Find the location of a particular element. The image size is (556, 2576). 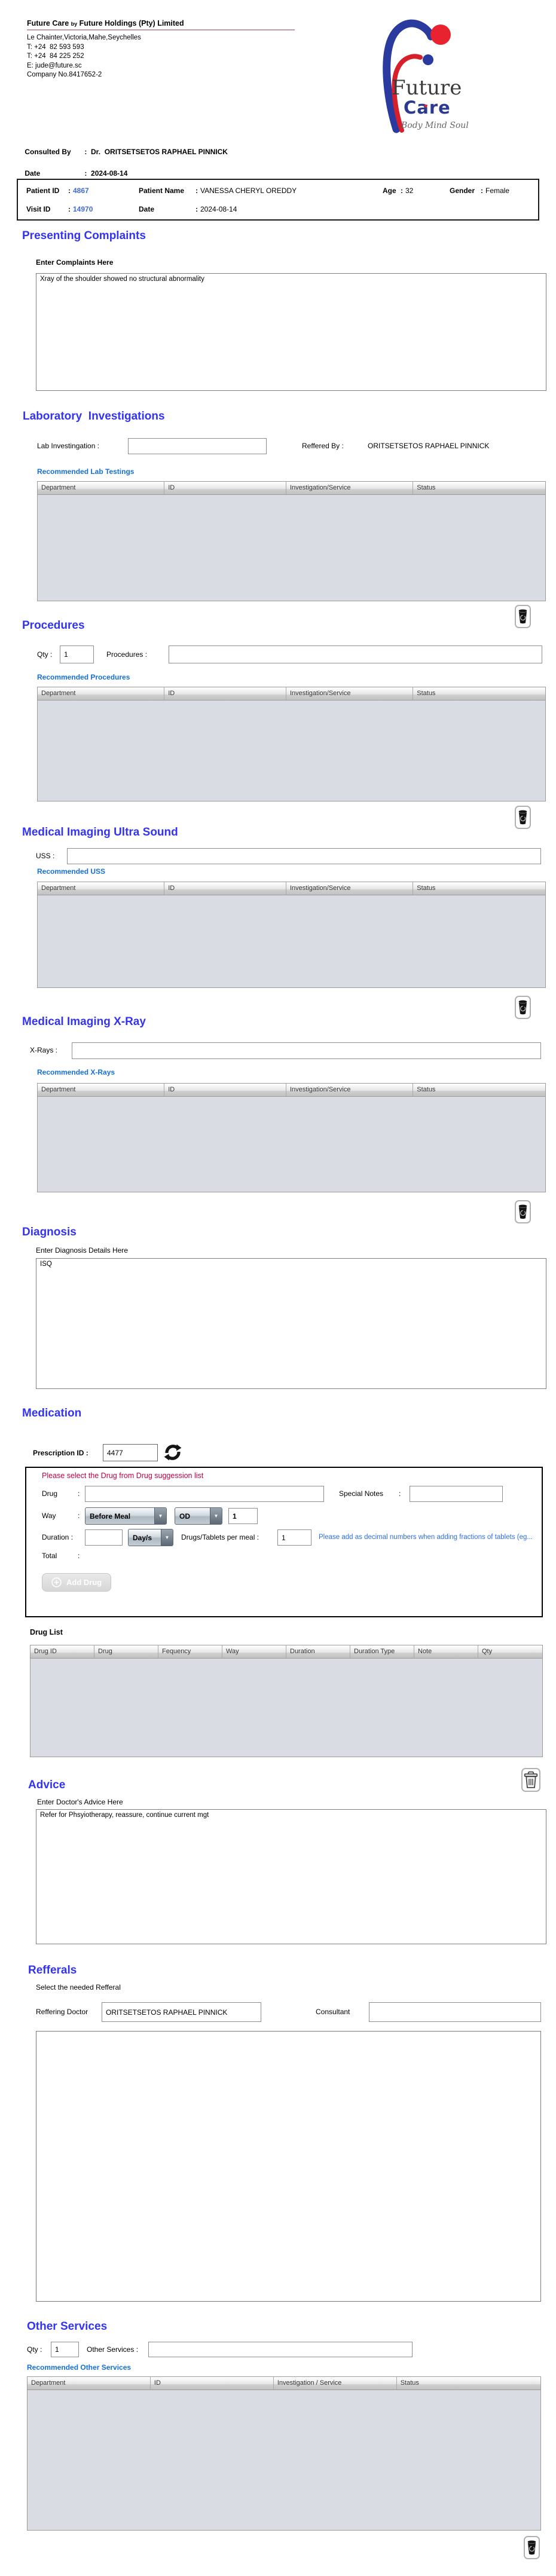

procedures-label: Procedures : is located at coordinates (127, 654).